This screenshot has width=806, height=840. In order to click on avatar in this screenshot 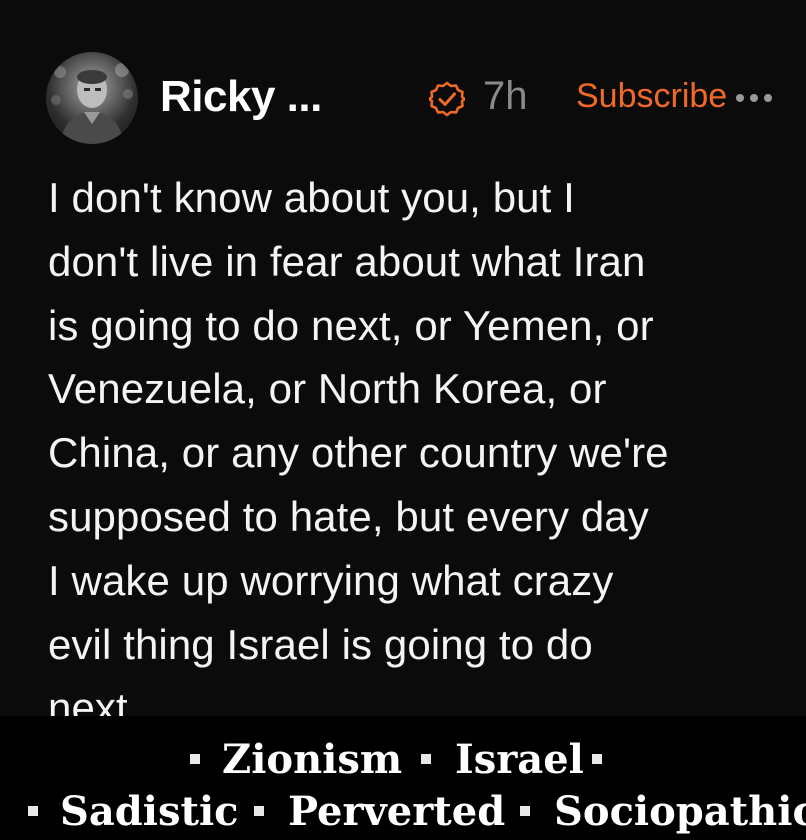, I will do `click(92, 98)`.